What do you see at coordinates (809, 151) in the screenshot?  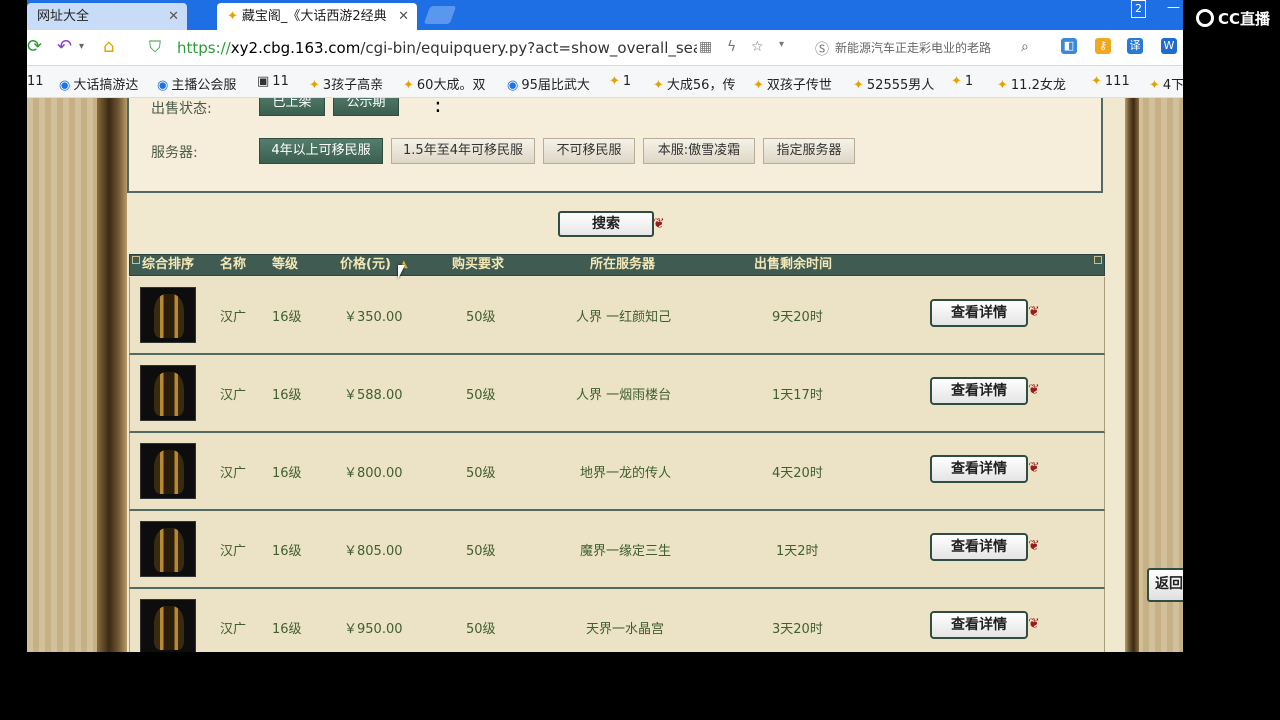 I see `server-option-specify-button: 指定服务器` at bounding box center [809, 151].